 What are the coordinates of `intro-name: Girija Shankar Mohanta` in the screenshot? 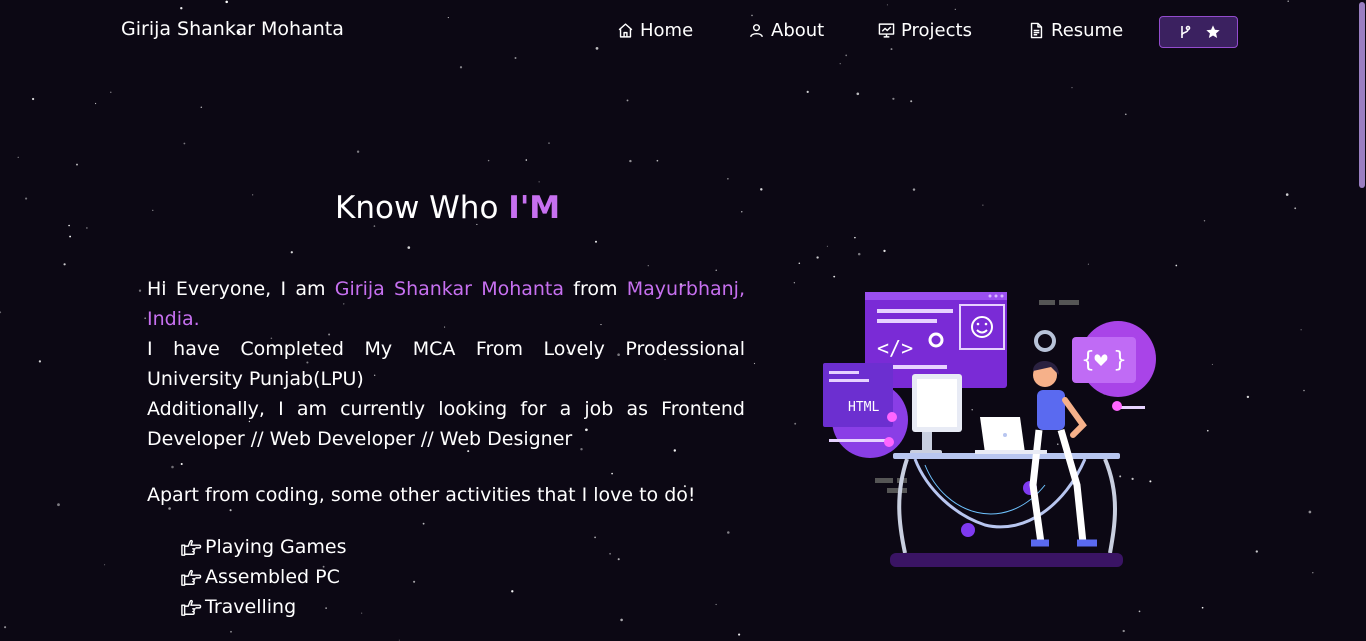 It's located at (449, 289).